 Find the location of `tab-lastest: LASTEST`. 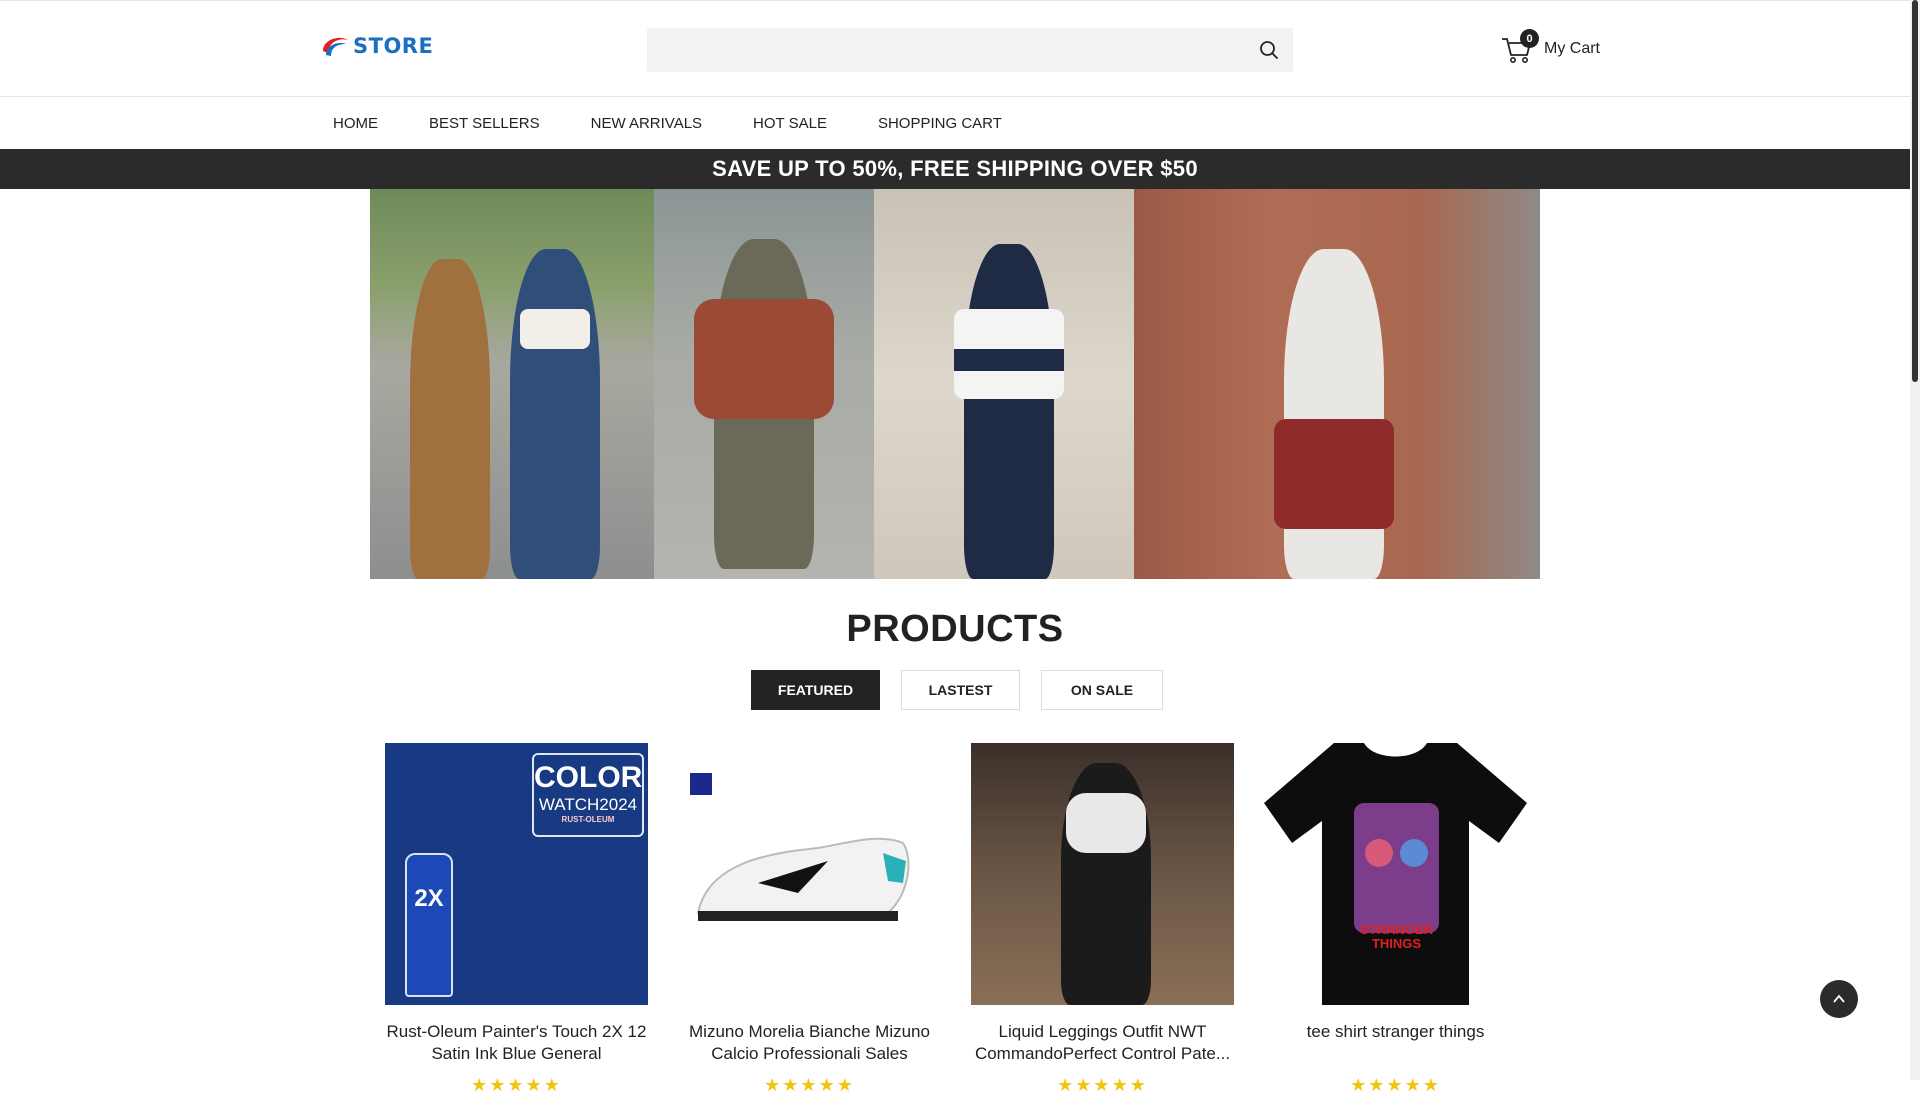

tab-lastest: LASTEST is located at coordinates (960, 690).